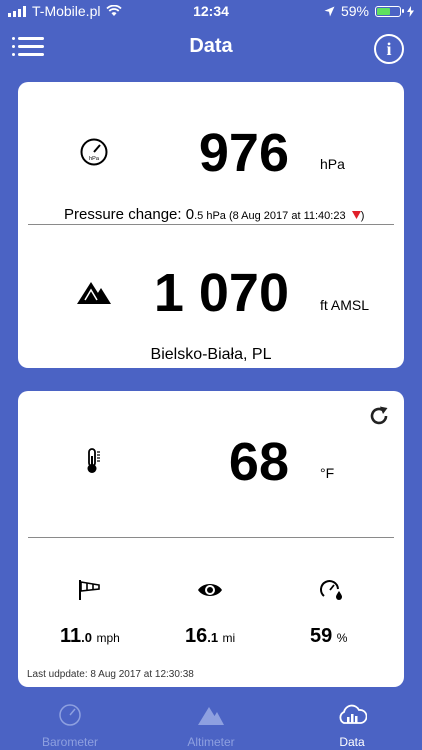 The width and height of the screenshot is (422, 750). What do you see at coordinates (94, 159) in the screenshot?
I see `gauge-unit-label: hPa` at bounding box center [94, 159].